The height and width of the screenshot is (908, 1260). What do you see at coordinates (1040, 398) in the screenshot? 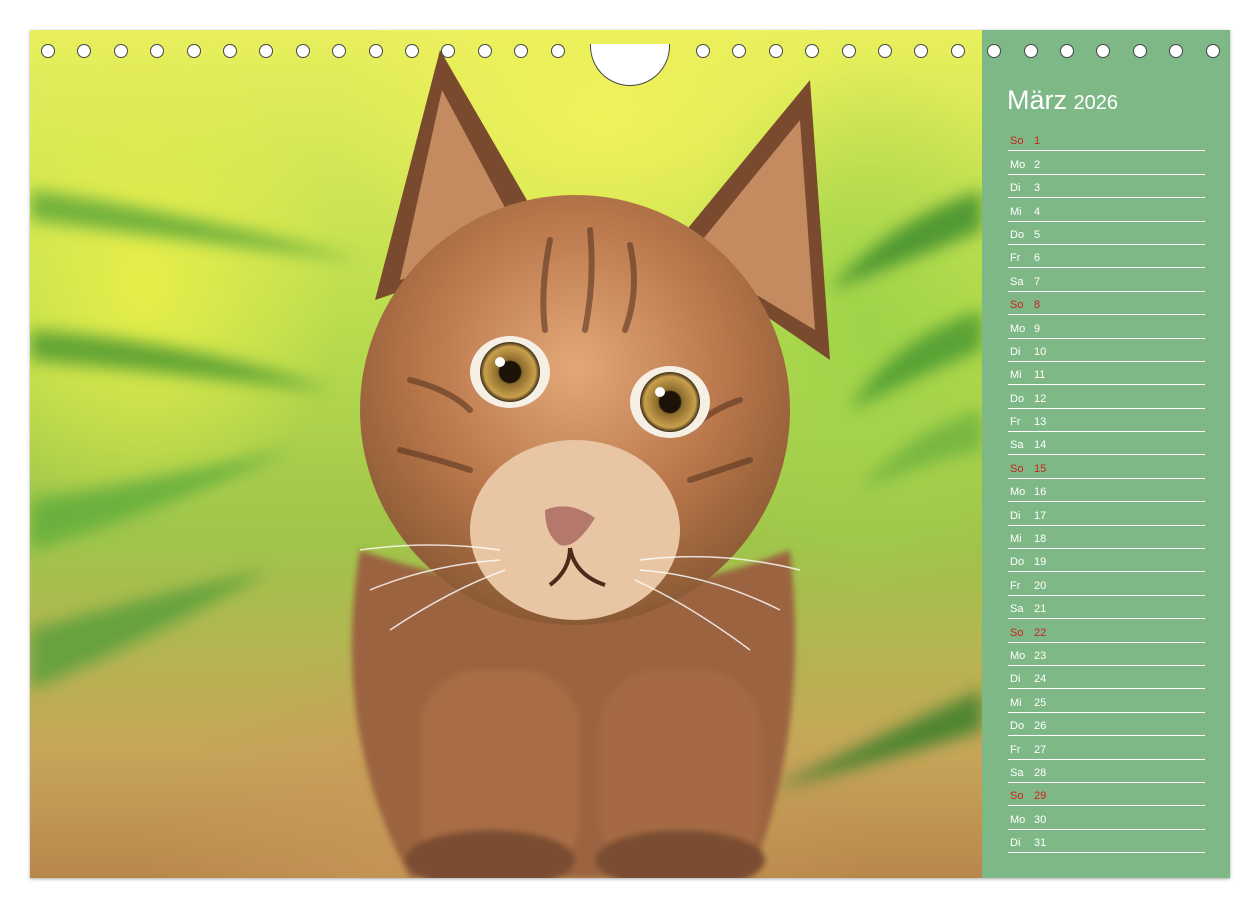
I see `day-number: 12` at bounding box center [1040, 398].